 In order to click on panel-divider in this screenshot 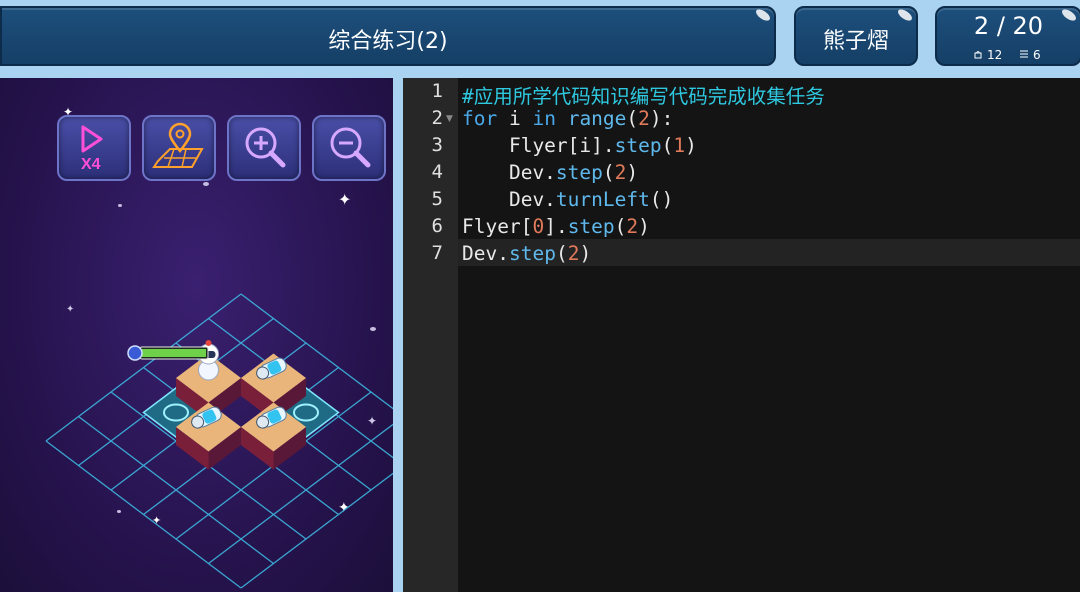, I will do `click(398, 335)`.